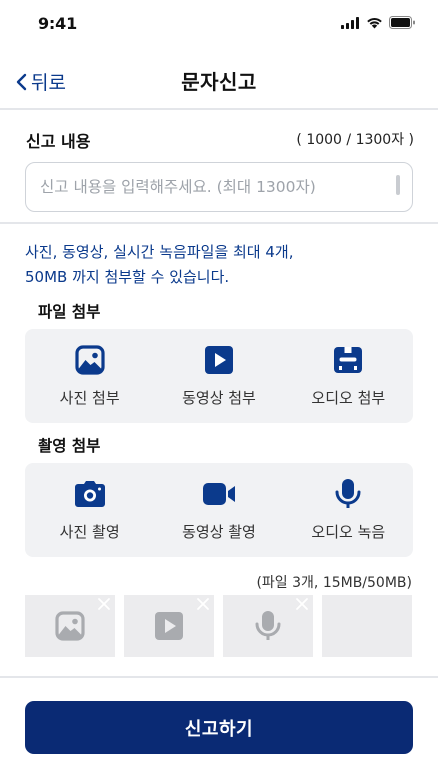 This screenshot has width=438, height=777. Describe the element at coordinates (219, 26) in the screenshot. I see `status-bar: 9:41` at that location.